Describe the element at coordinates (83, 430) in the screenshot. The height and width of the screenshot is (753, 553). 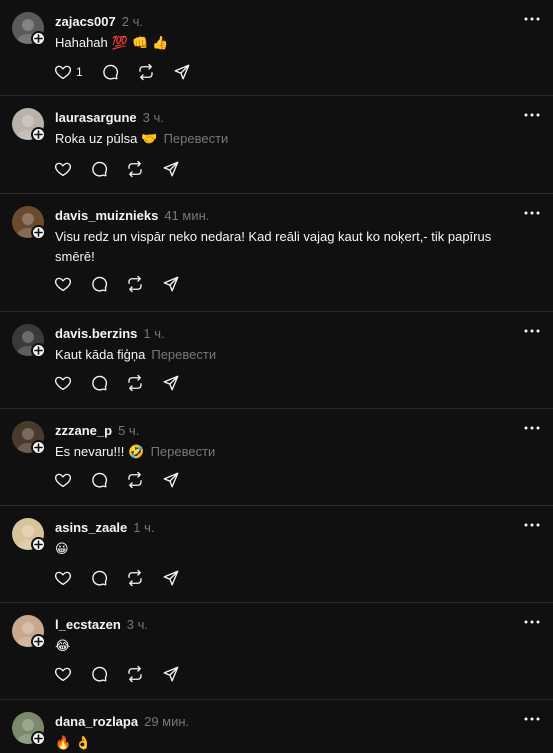
I see `username: zzzane_p` at that location.